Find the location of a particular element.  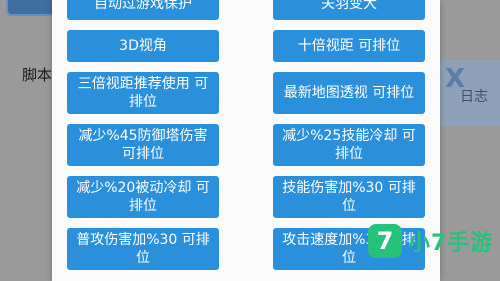

option-button-skill-cooldown: 减少%25技能冷却 可排位 is located at coordinates (349, 145).